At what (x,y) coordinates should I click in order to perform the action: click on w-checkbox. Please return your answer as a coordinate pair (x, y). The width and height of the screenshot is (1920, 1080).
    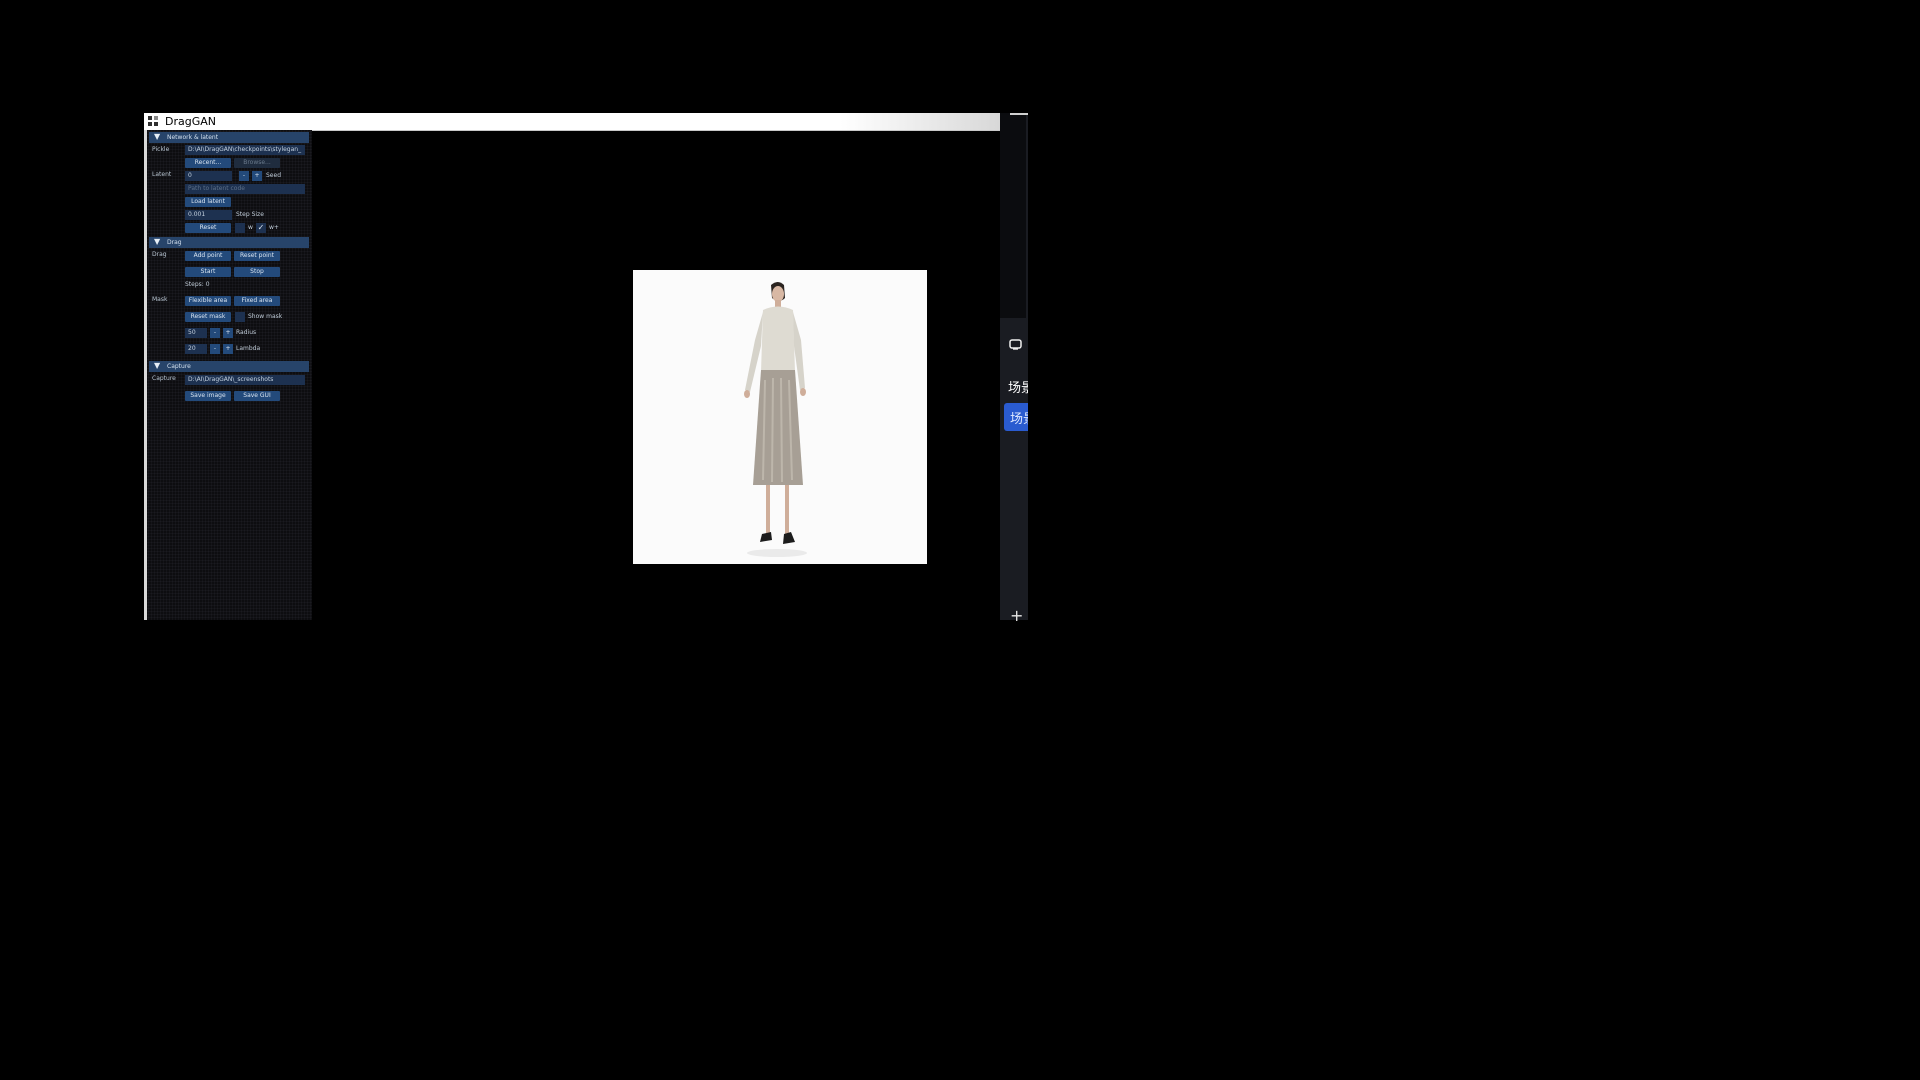
    Looking at the image, I should click on (240, 228).